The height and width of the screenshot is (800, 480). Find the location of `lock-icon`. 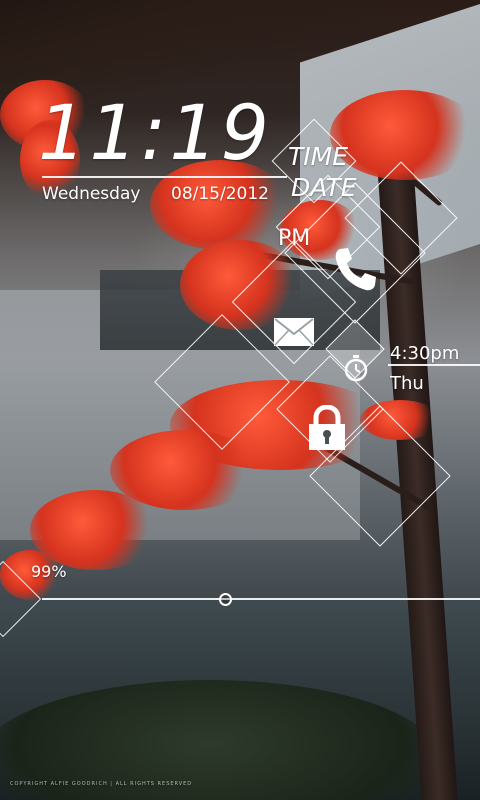

lock-icon is located at coordinates (327, 427).